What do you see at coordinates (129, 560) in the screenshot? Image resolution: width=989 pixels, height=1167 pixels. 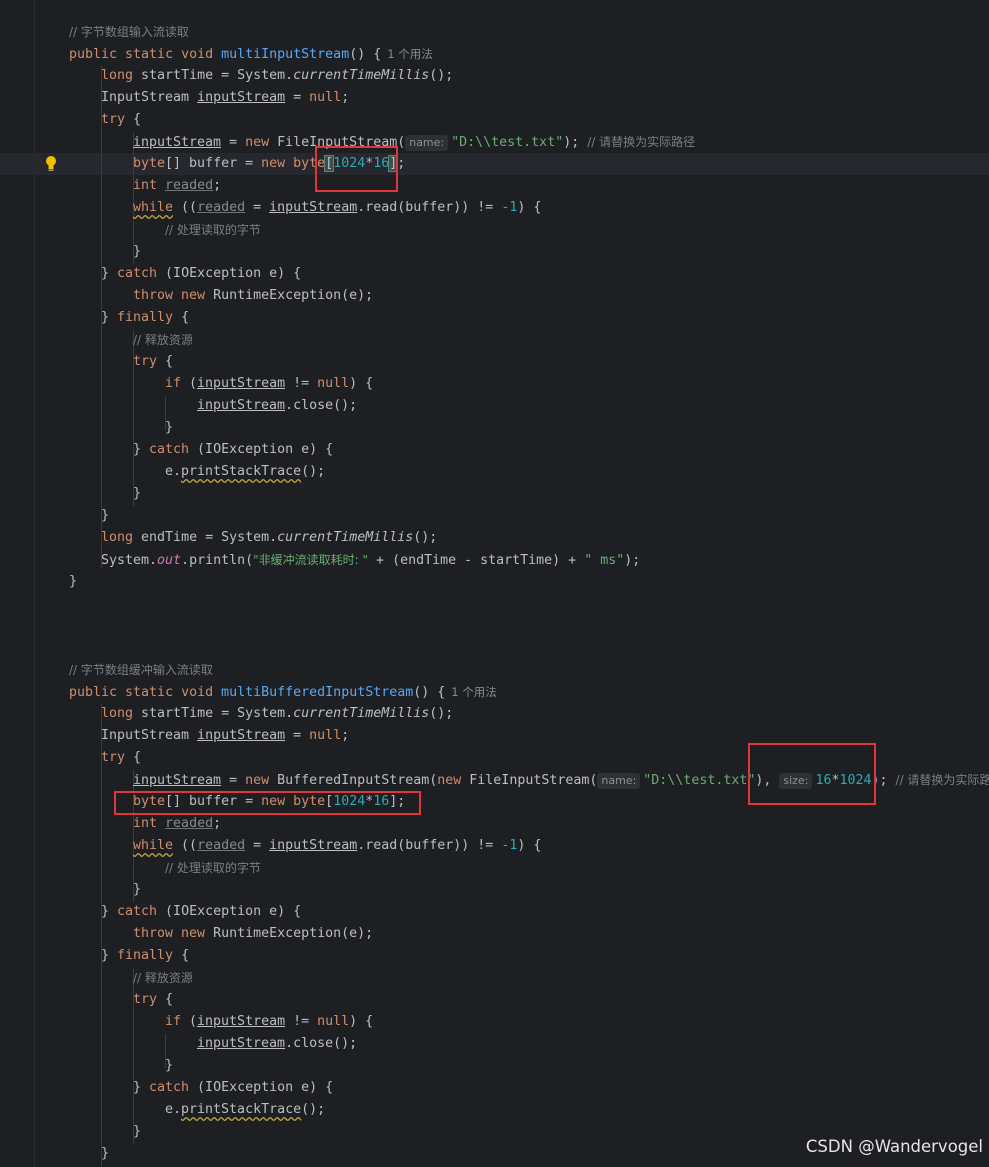 I see `code-text: System.` at bounding box center [129, 560].